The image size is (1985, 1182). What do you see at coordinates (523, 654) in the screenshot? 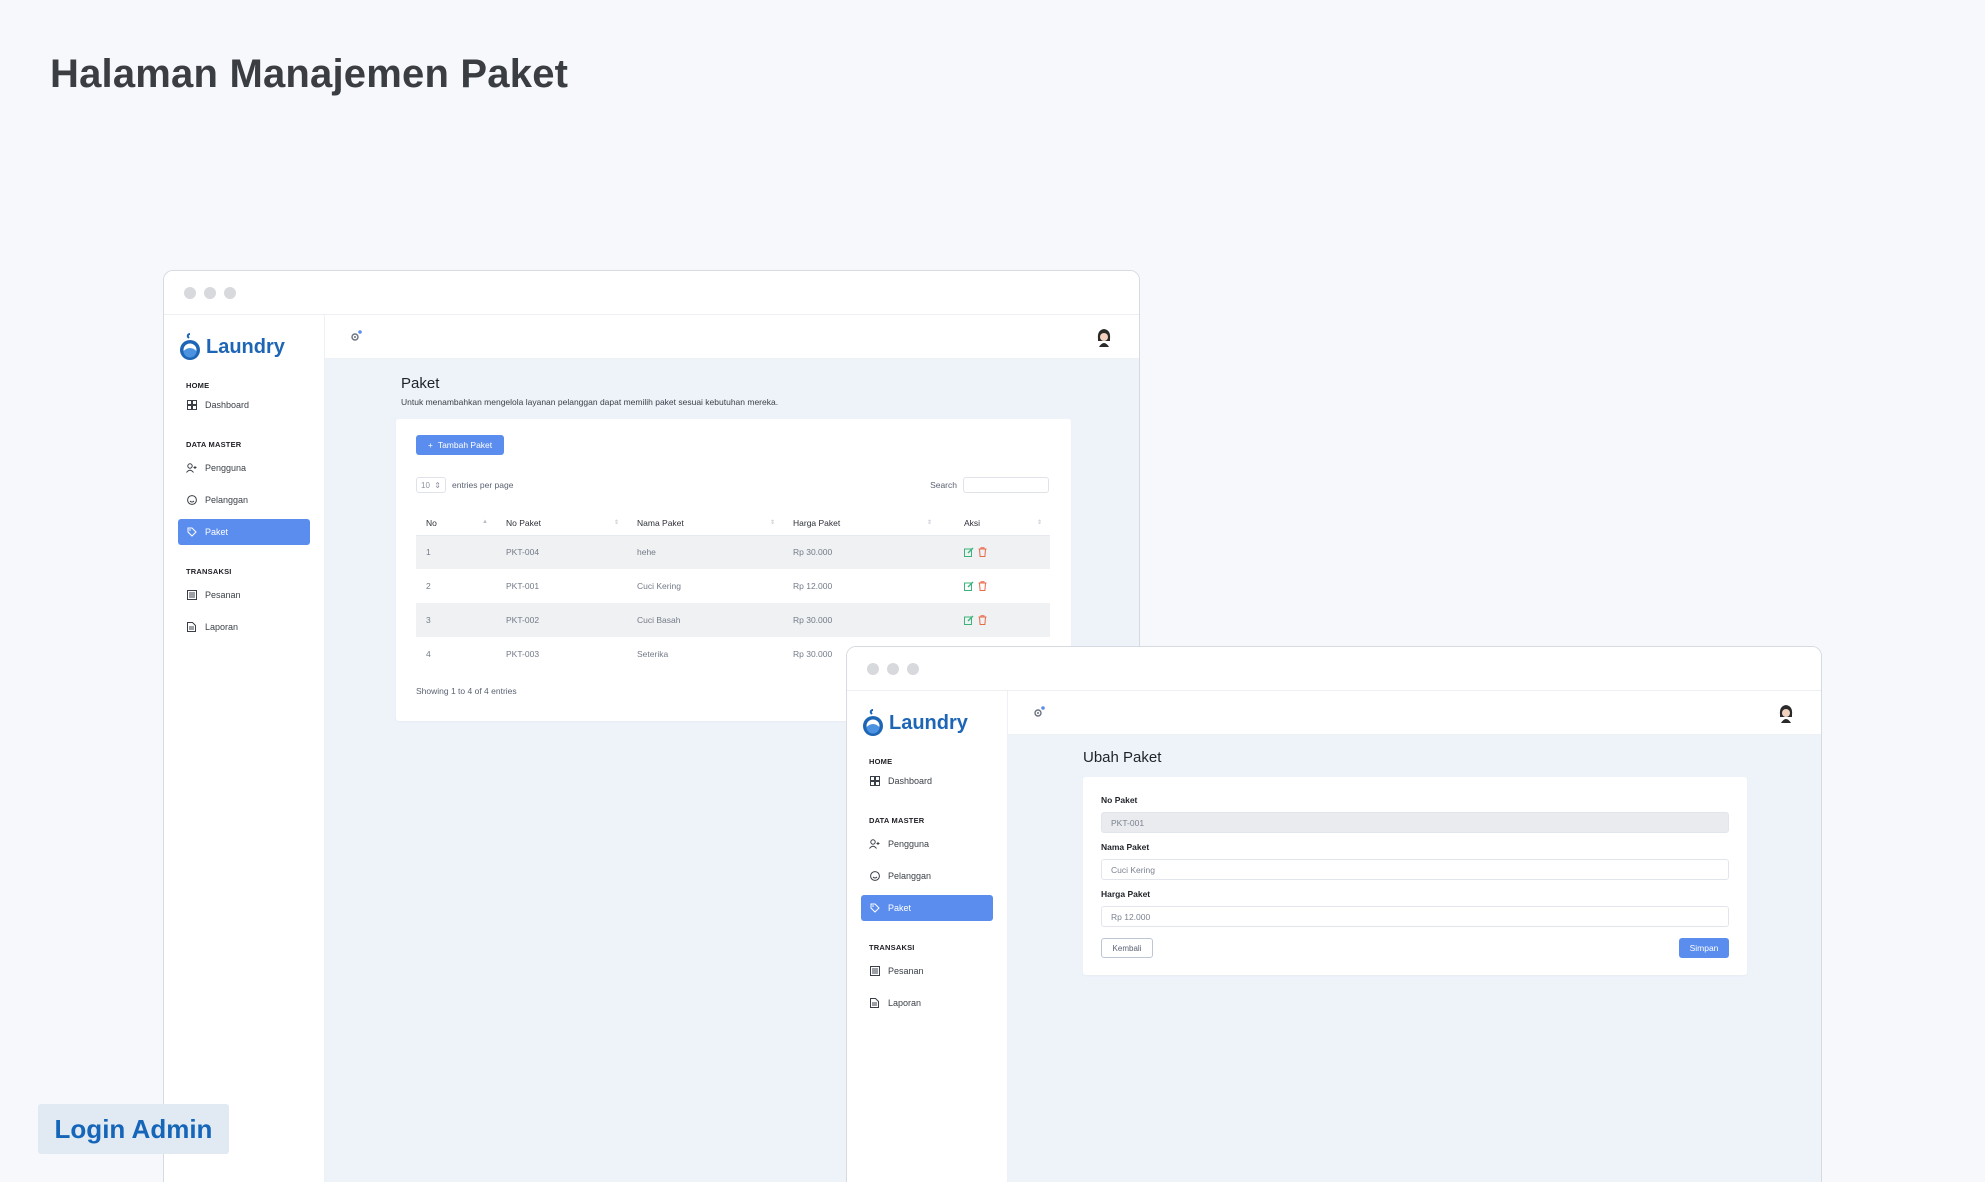
I see `cell-no-paket: PKT-003` at bounding box center [523, 654].